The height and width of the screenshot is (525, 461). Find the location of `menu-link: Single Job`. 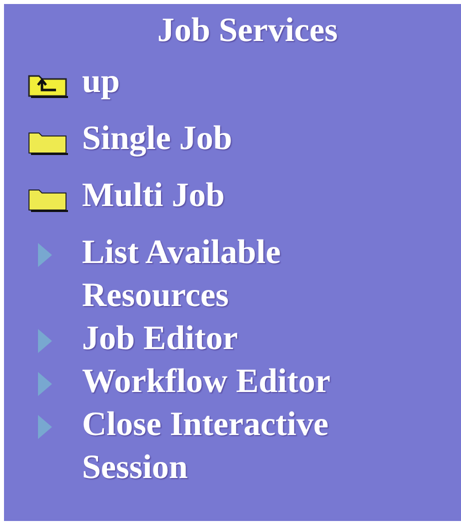

menu-link: Single Job is located at coordinates (242, 138).